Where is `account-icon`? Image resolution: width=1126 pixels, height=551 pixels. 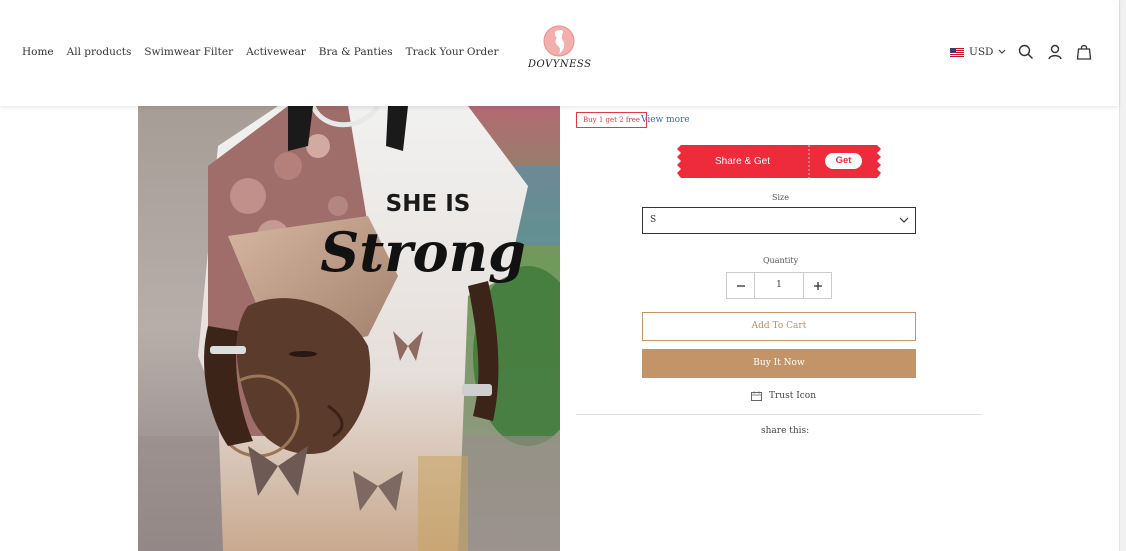
account-icon is located at coordinates (1055, 52).